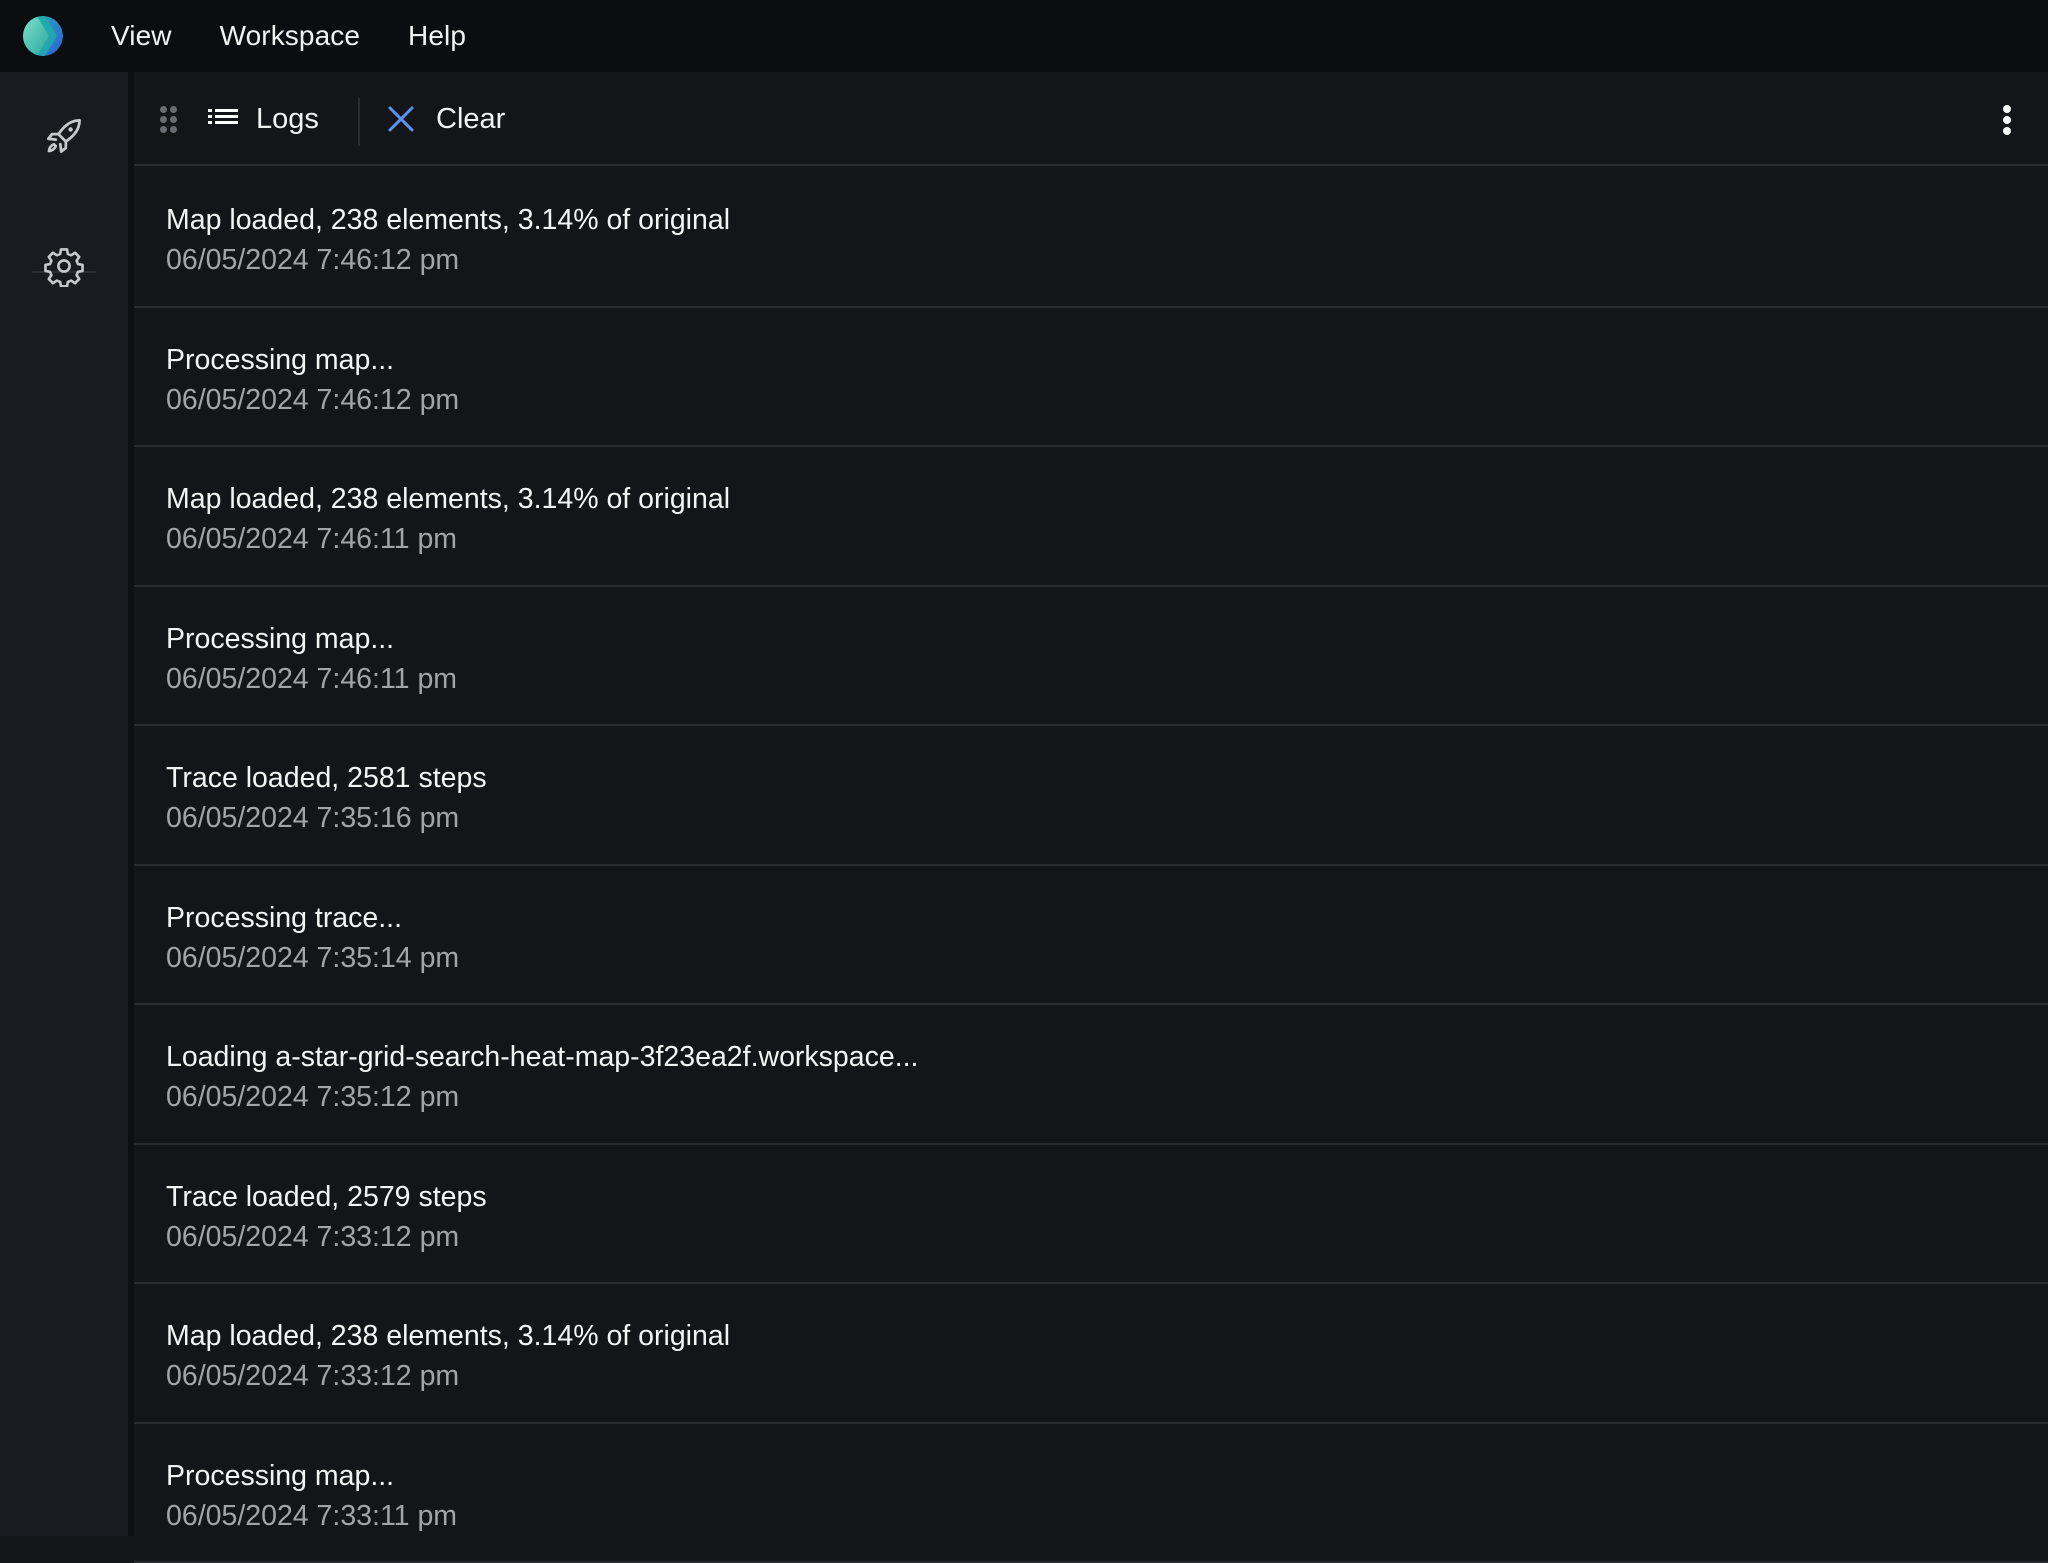 The image size is (2048, 1563). What do you see at coordinates (43, 36) in the screenshot?
I see `app-logo-icon` at bounding box center [43, 36].